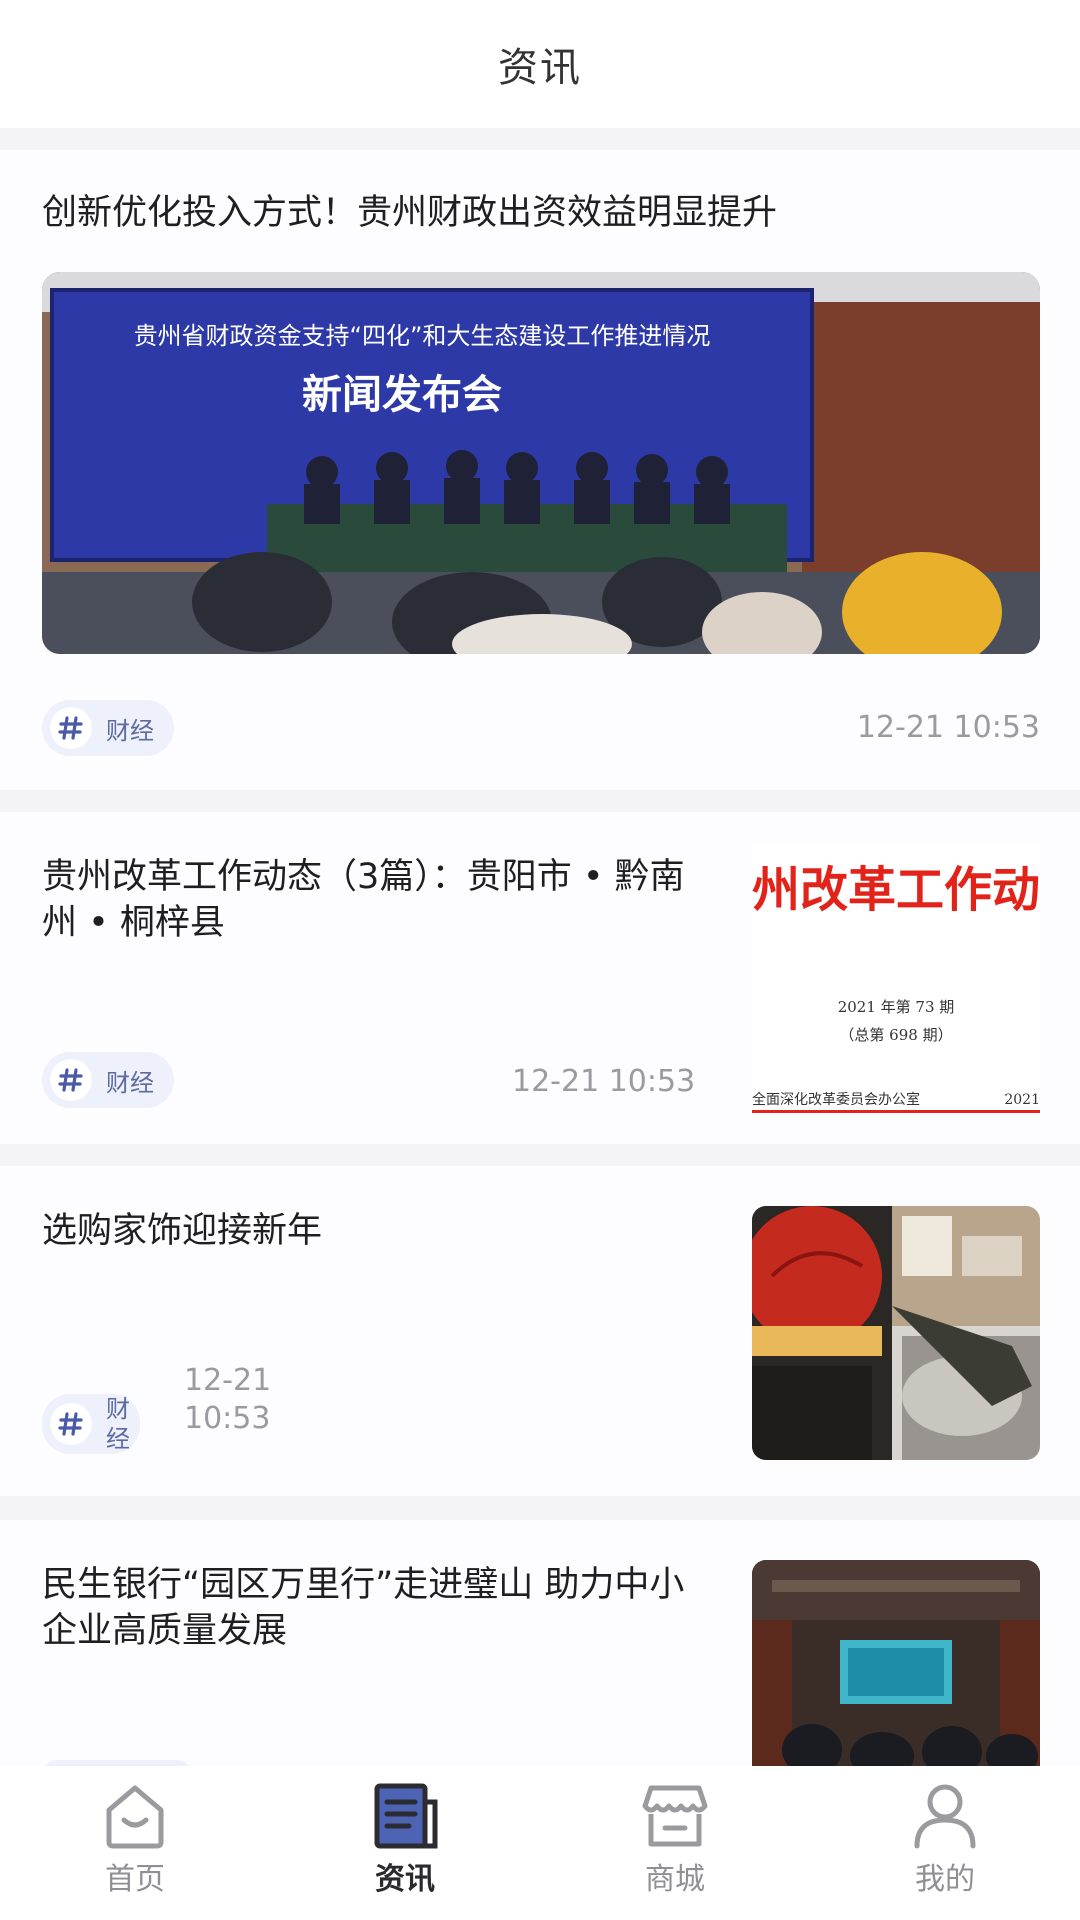 This screenshot has width=1080, height=1920. I want to click on tab-profile: 我的, so click(945, 1843).